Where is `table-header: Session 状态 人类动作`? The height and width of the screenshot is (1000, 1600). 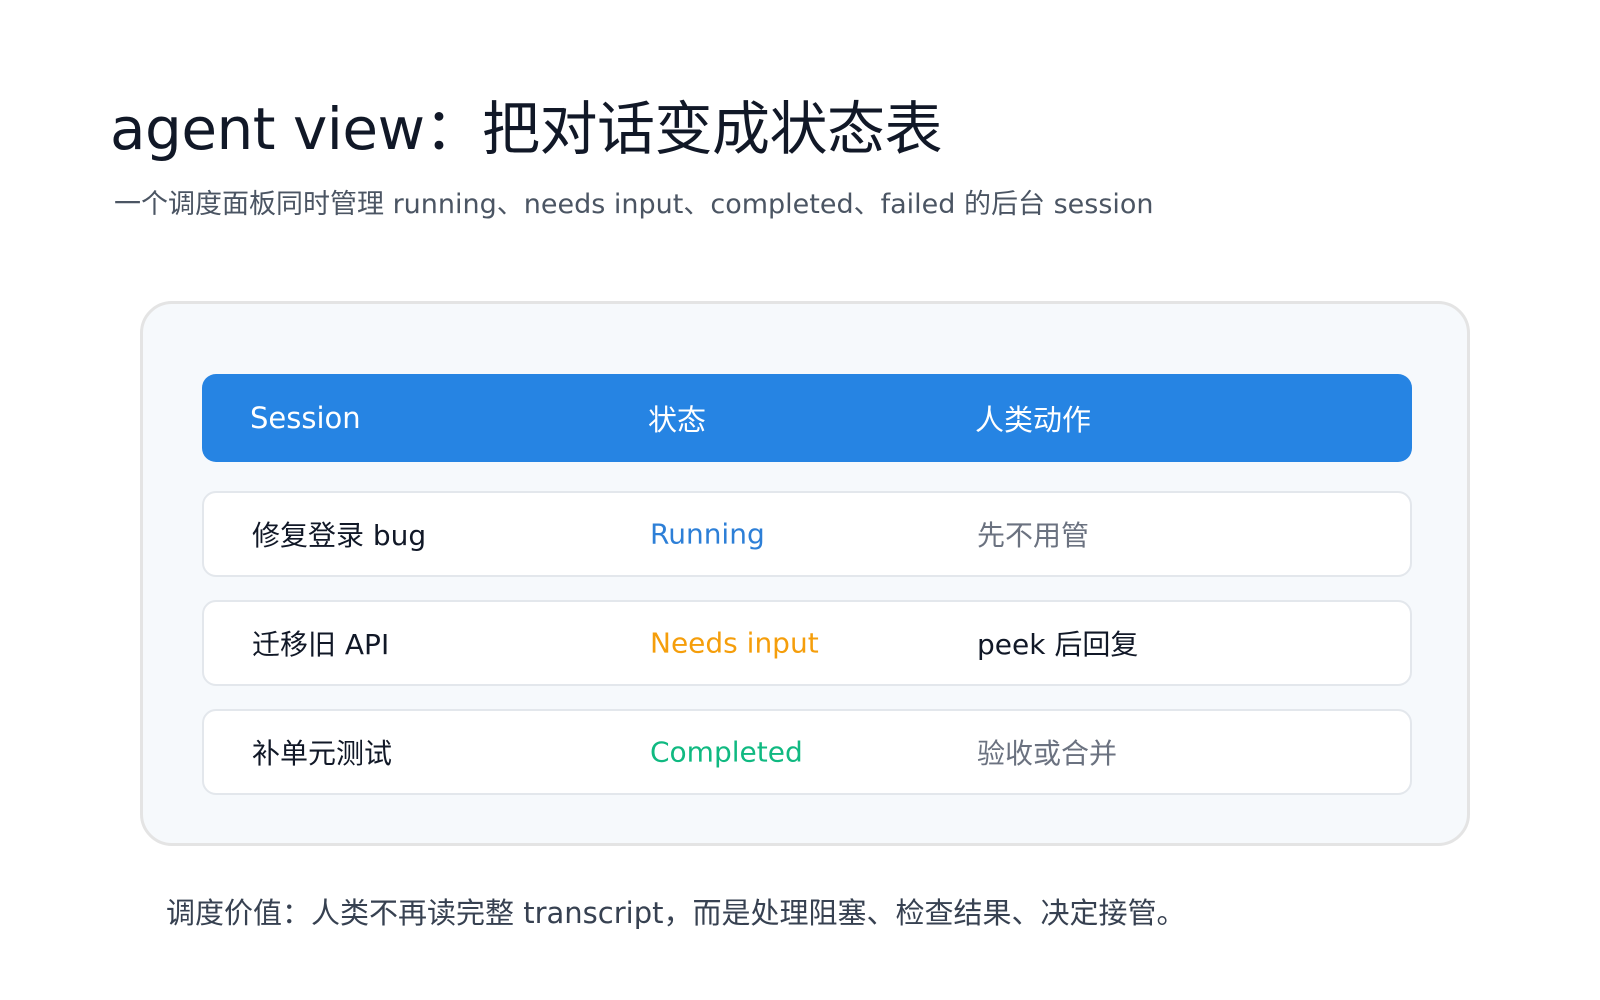 table-header: Session 状态 人类动作 is located at coordinates (807, 418).